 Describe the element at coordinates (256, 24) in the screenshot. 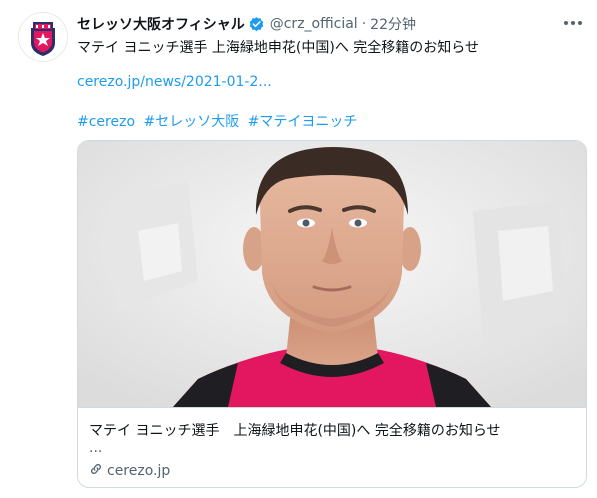

I see `verified-badge-icon` at that location.